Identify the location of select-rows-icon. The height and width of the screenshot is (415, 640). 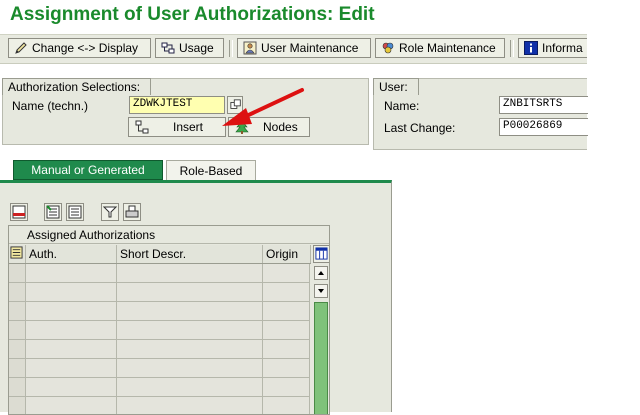
(16, 252).